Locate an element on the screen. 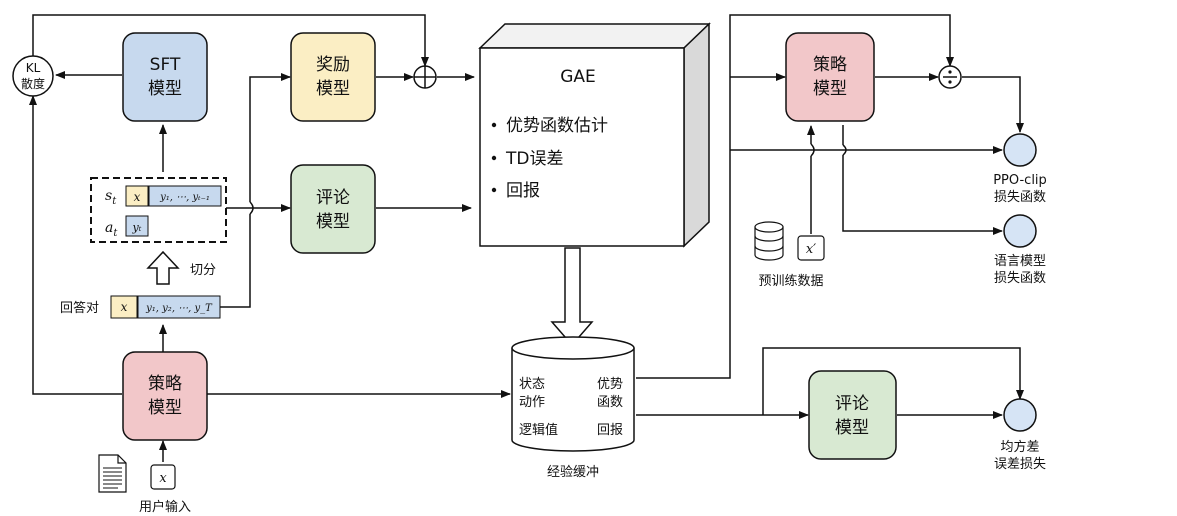 The width and height of the screenshot is (1177, 516). gae-to-buffer-arrow is located at coordinates (572, 297).